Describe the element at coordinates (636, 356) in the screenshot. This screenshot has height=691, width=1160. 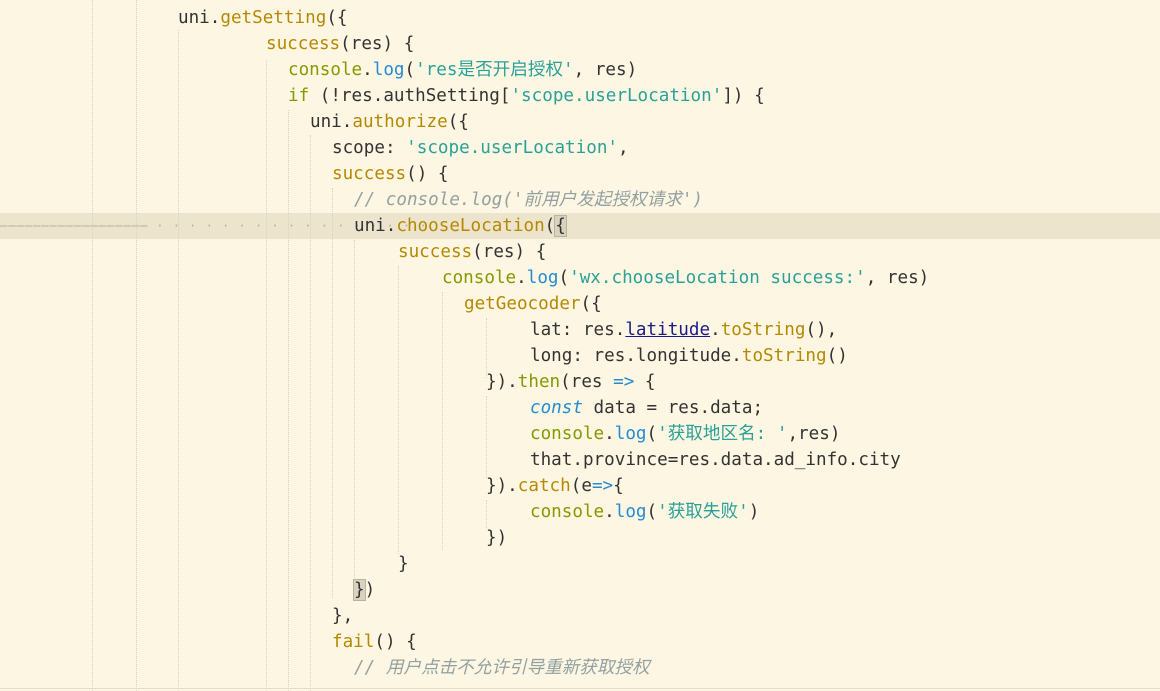
I see `code-token: long: res.longitude.` at that location.